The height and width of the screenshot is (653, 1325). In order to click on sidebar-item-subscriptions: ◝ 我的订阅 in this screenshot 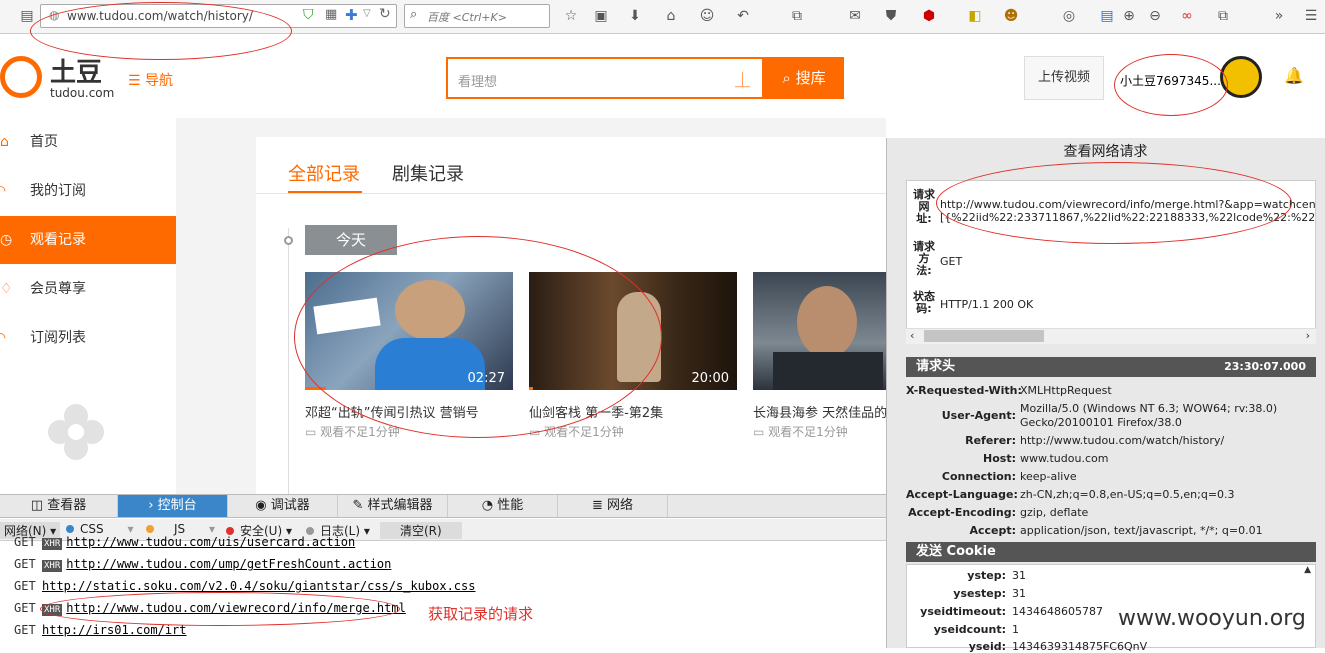, I will do `click(88, 191)`.